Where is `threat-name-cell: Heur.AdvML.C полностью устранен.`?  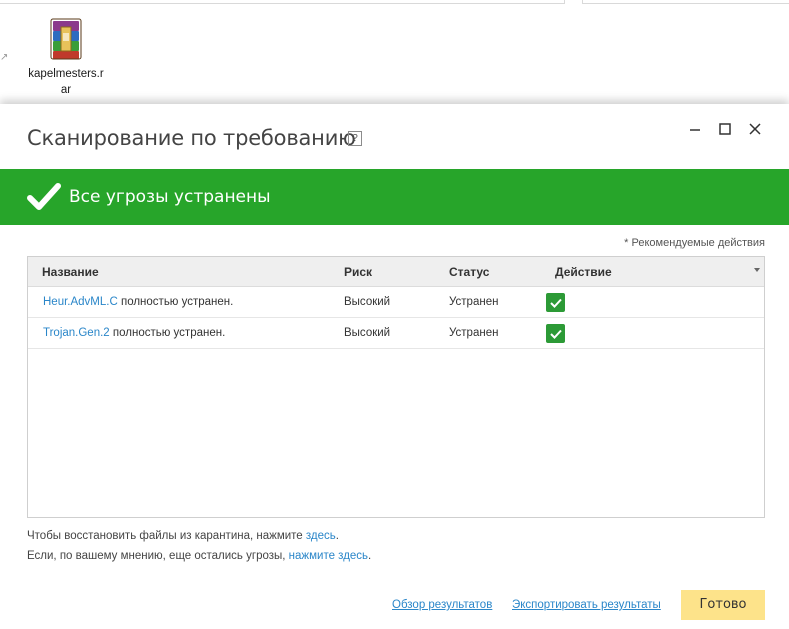 threat-name-cell: Heur.AdvML.C полностью устранен. is located at coordinates (138, 302).